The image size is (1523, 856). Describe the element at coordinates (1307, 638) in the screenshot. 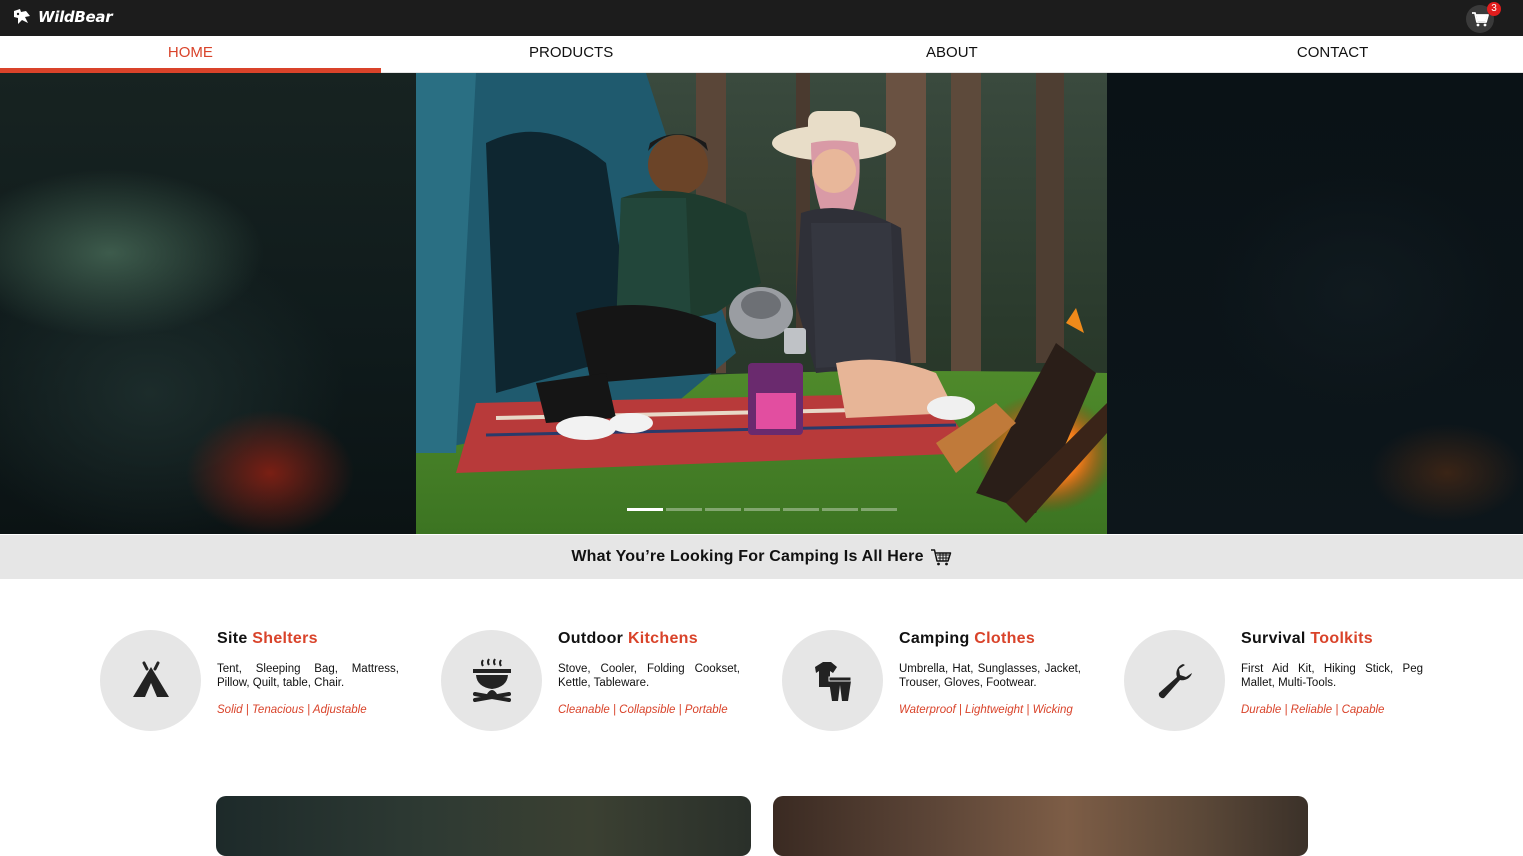

I see `category-title: Survival Toolkits` at that location.